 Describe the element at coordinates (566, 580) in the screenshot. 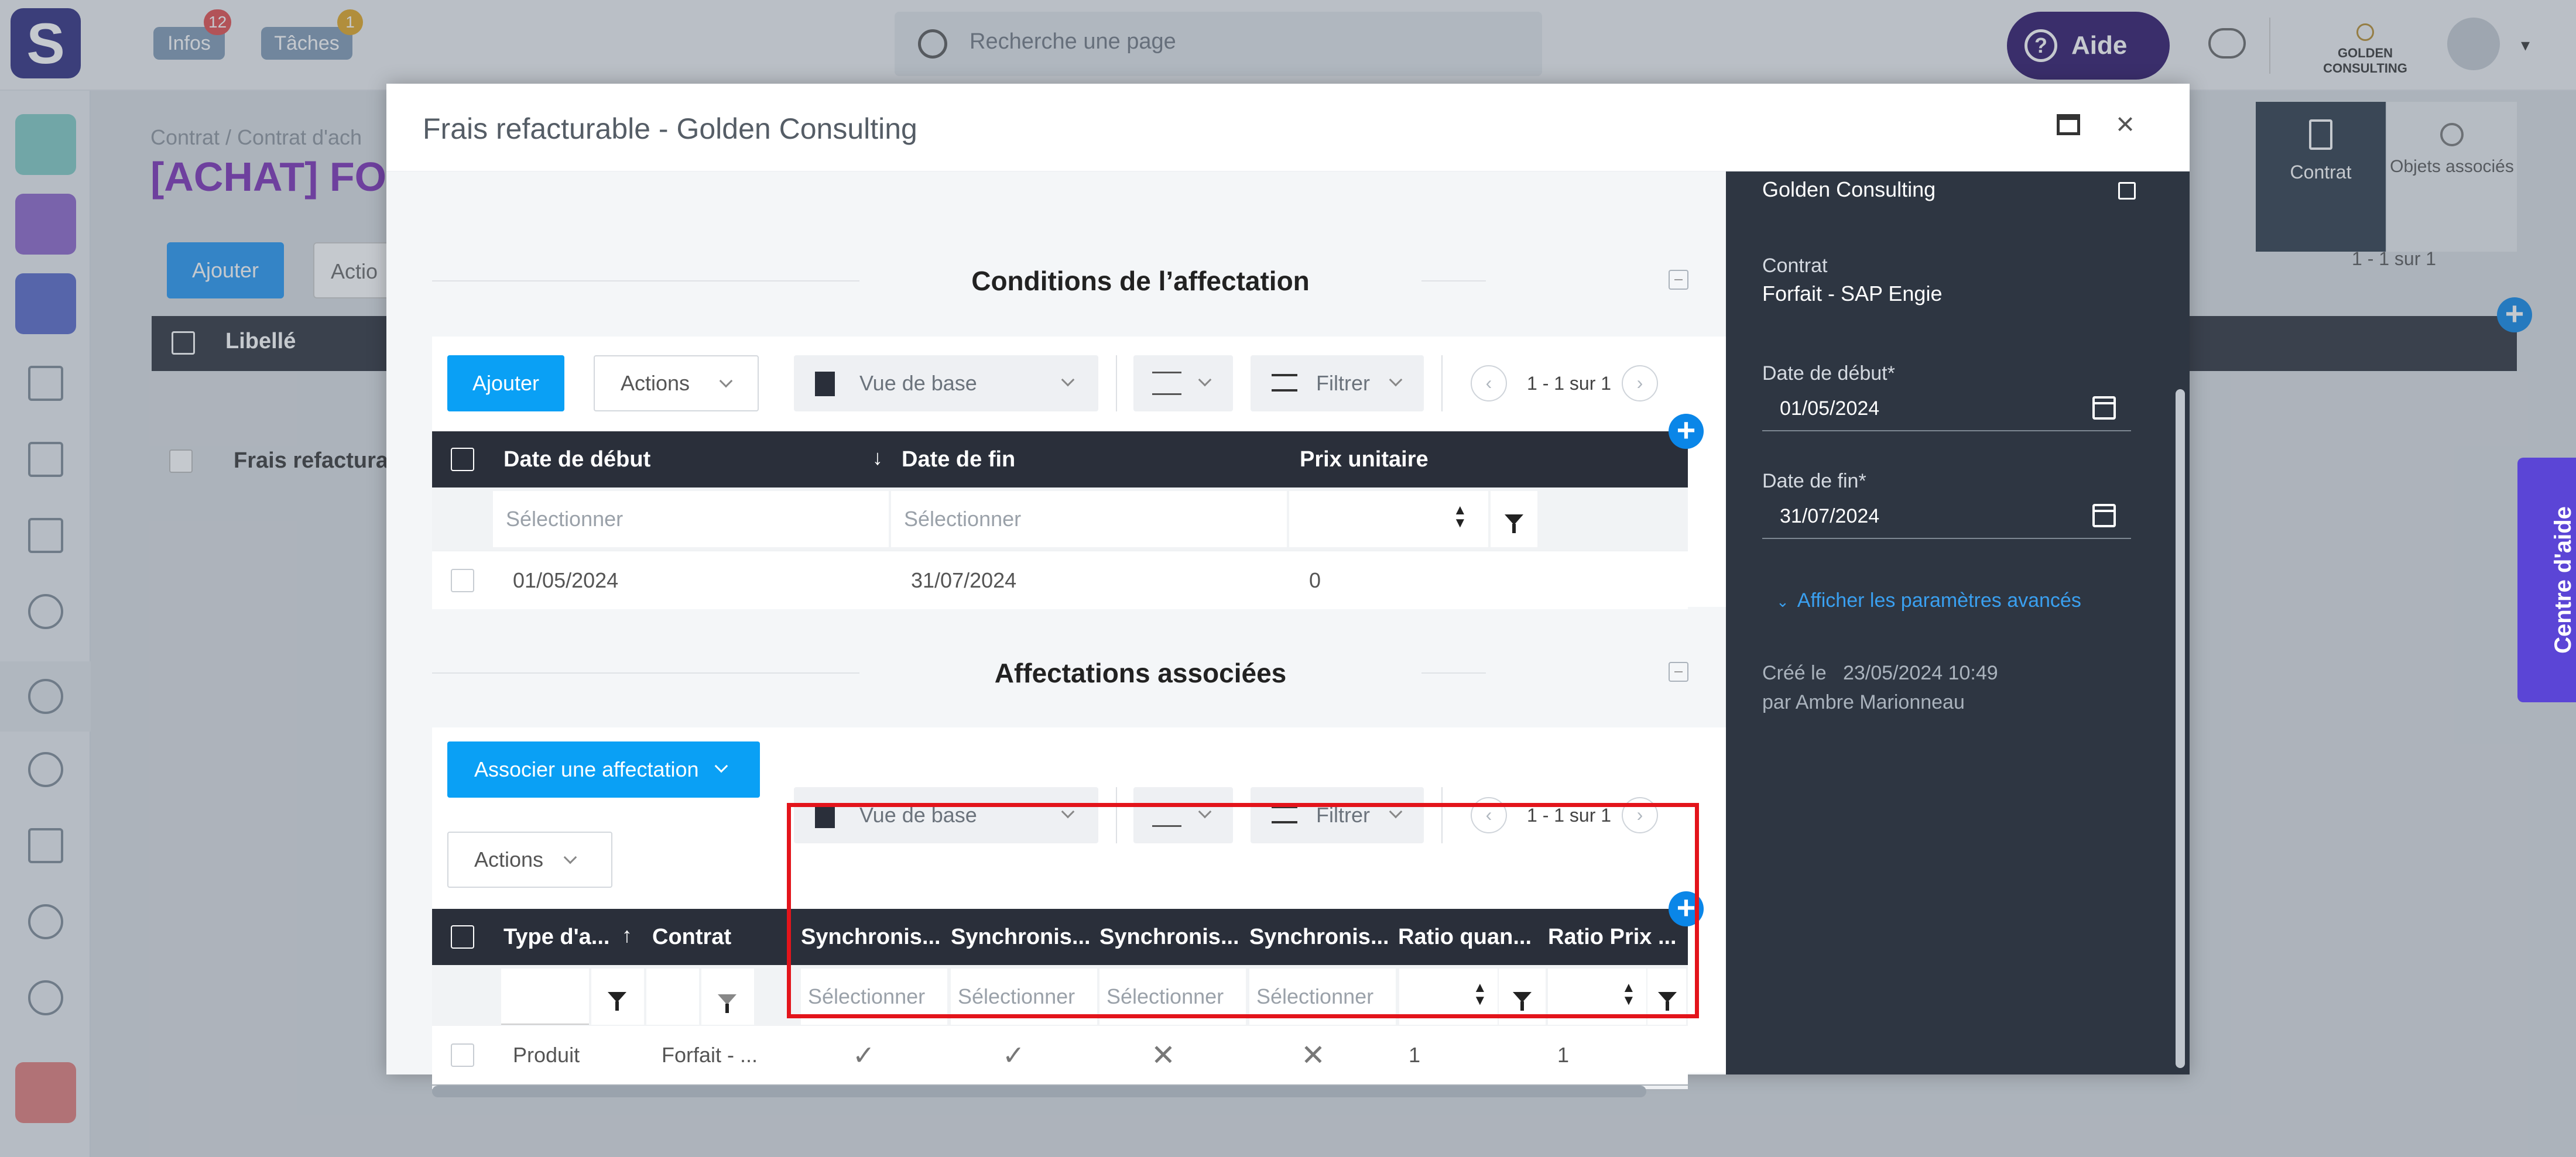

I see `cell-date-debut: 01/05/2024` at that location.